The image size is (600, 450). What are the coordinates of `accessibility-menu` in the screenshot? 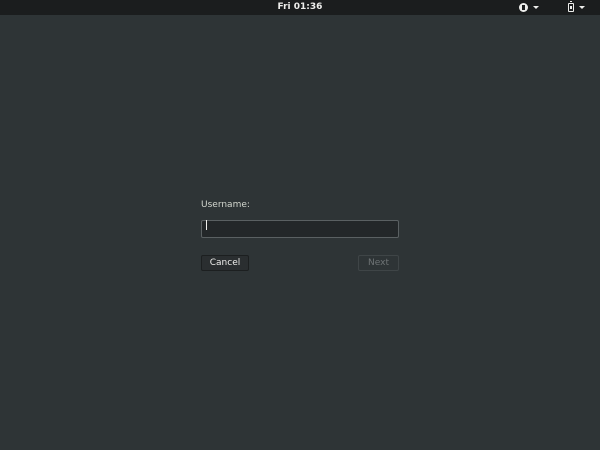 It's located at (534, 7).